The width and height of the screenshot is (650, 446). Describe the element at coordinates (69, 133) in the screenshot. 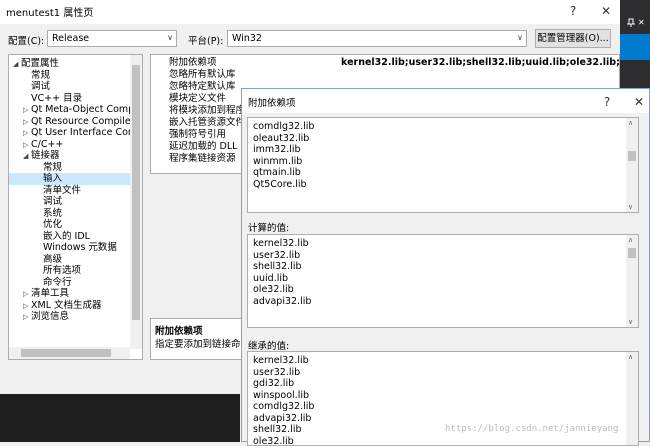

I see `tree-item: ▷Qt User Interface Comp` at that location.